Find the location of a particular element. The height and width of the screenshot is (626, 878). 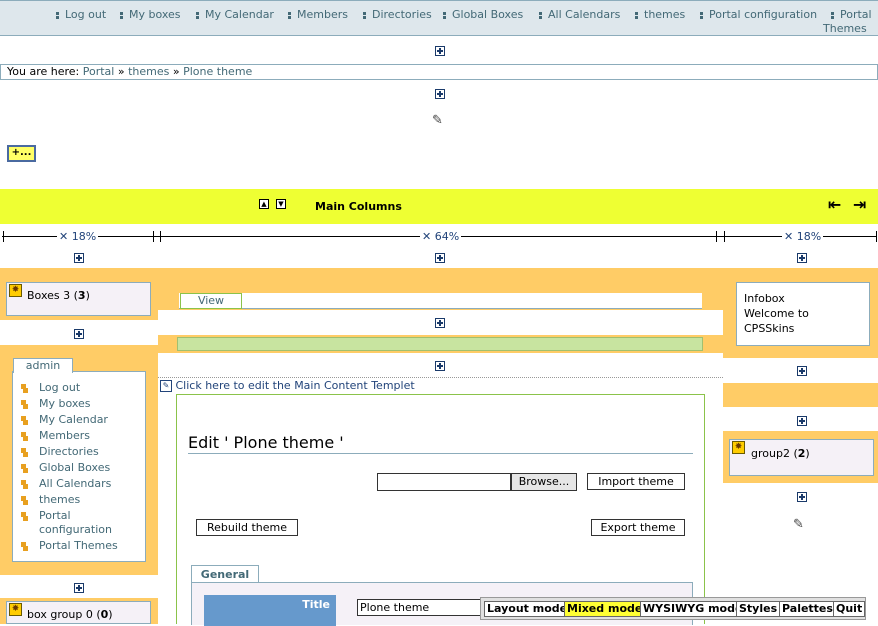

layout-mode-button: Layout mode is located at coordinates (527, 609).